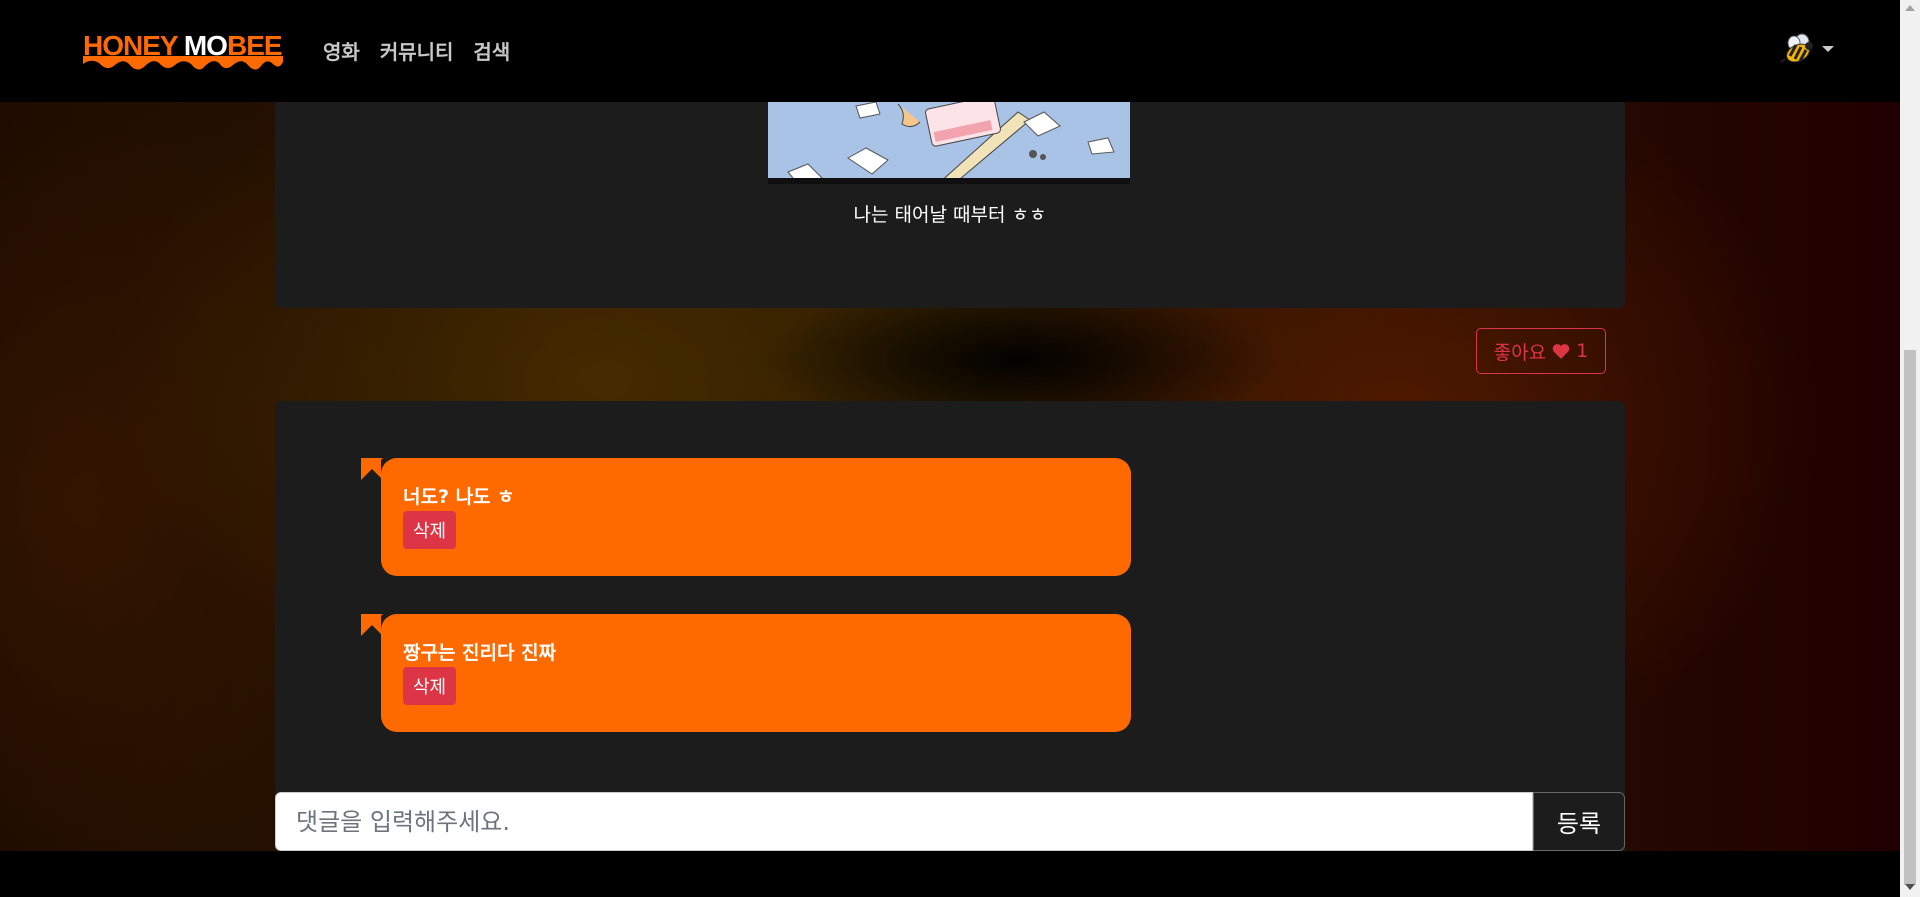  Describe the element at coordinates (950, 215) in the screenshot. I see `post-caption: 나는 태어날 때부터 ㅎㅎ` at that location.